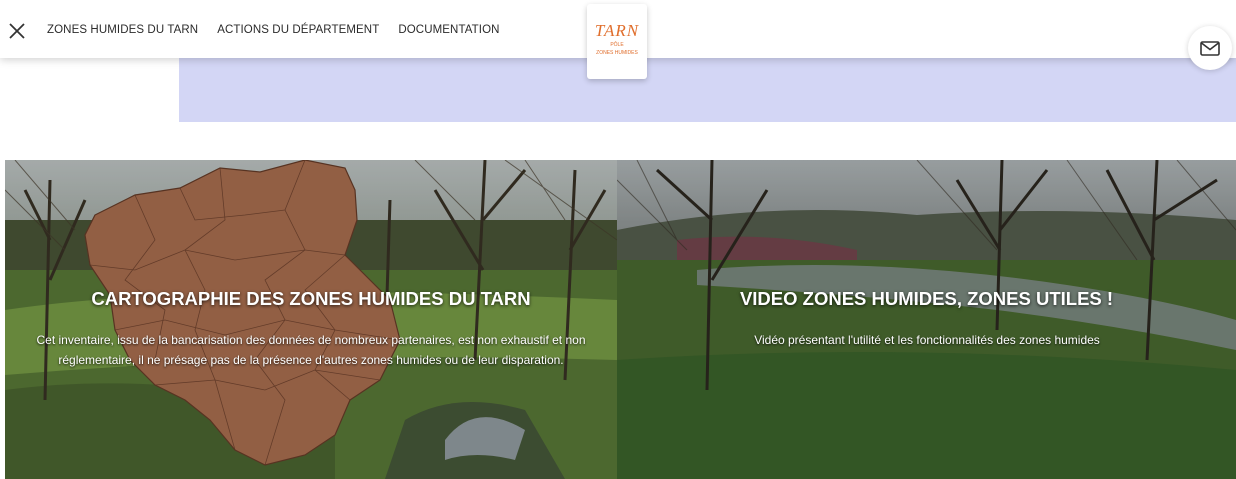  Describe the element at coordinates (448, 30) in the screenshot. I see `nav-item-documentation: DOCUMENTATION` at that location.